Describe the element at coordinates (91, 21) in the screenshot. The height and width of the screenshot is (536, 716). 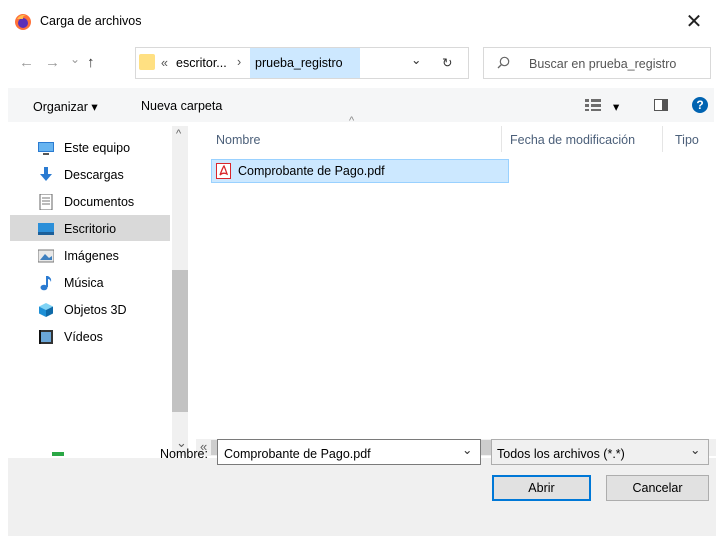
I see `window-title: Carga de archivos` at that location.